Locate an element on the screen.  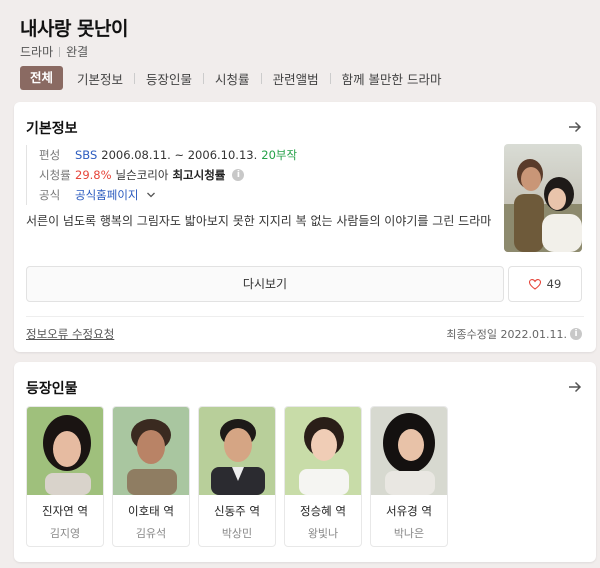
drama-meta: 드라마 완결 is located at coordinates (54, 51).